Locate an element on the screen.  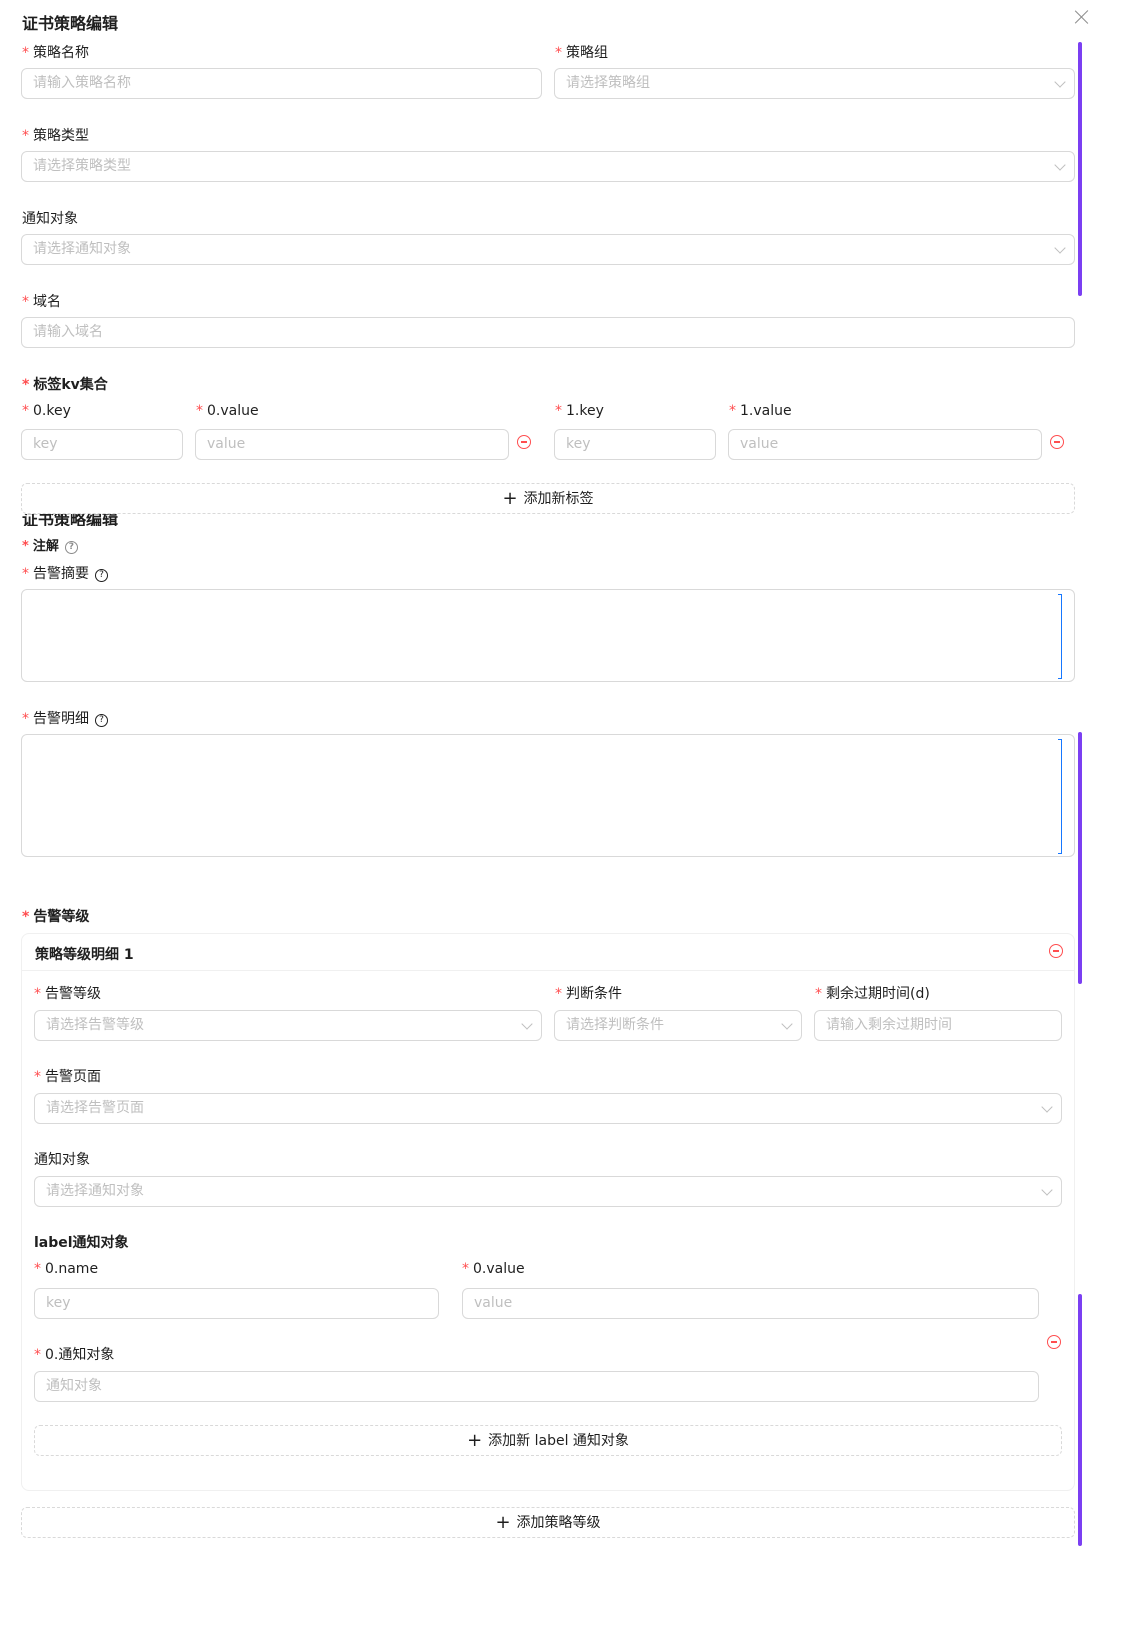
strategy-type-select: 请选择策略类型 is located at coordinates (548, 166).